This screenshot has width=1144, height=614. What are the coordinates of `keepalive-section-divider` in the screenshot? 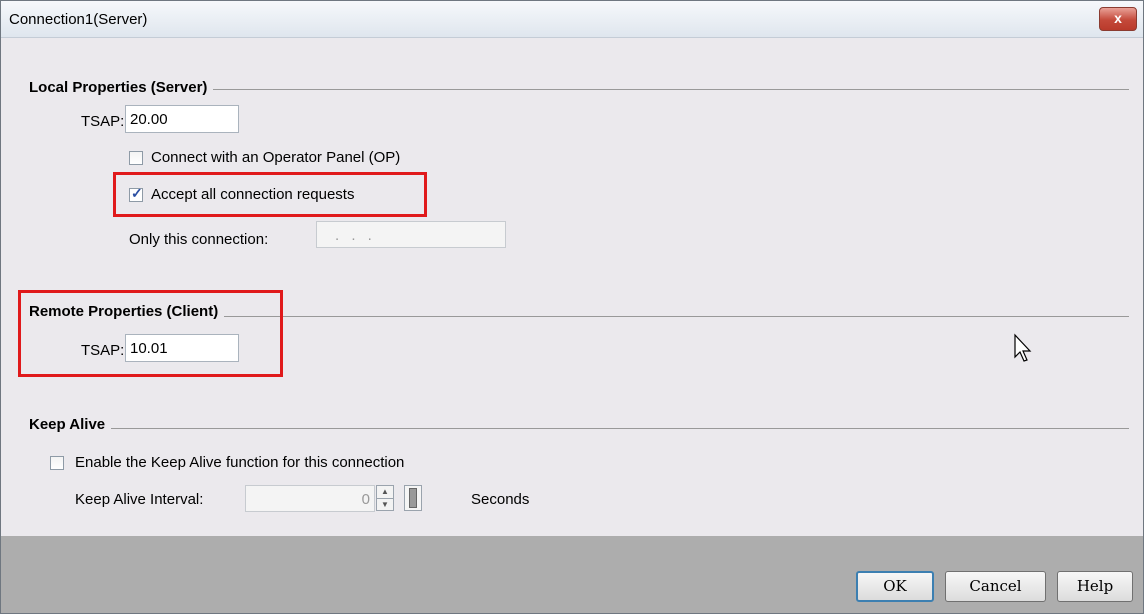 It's located at (579, 428).